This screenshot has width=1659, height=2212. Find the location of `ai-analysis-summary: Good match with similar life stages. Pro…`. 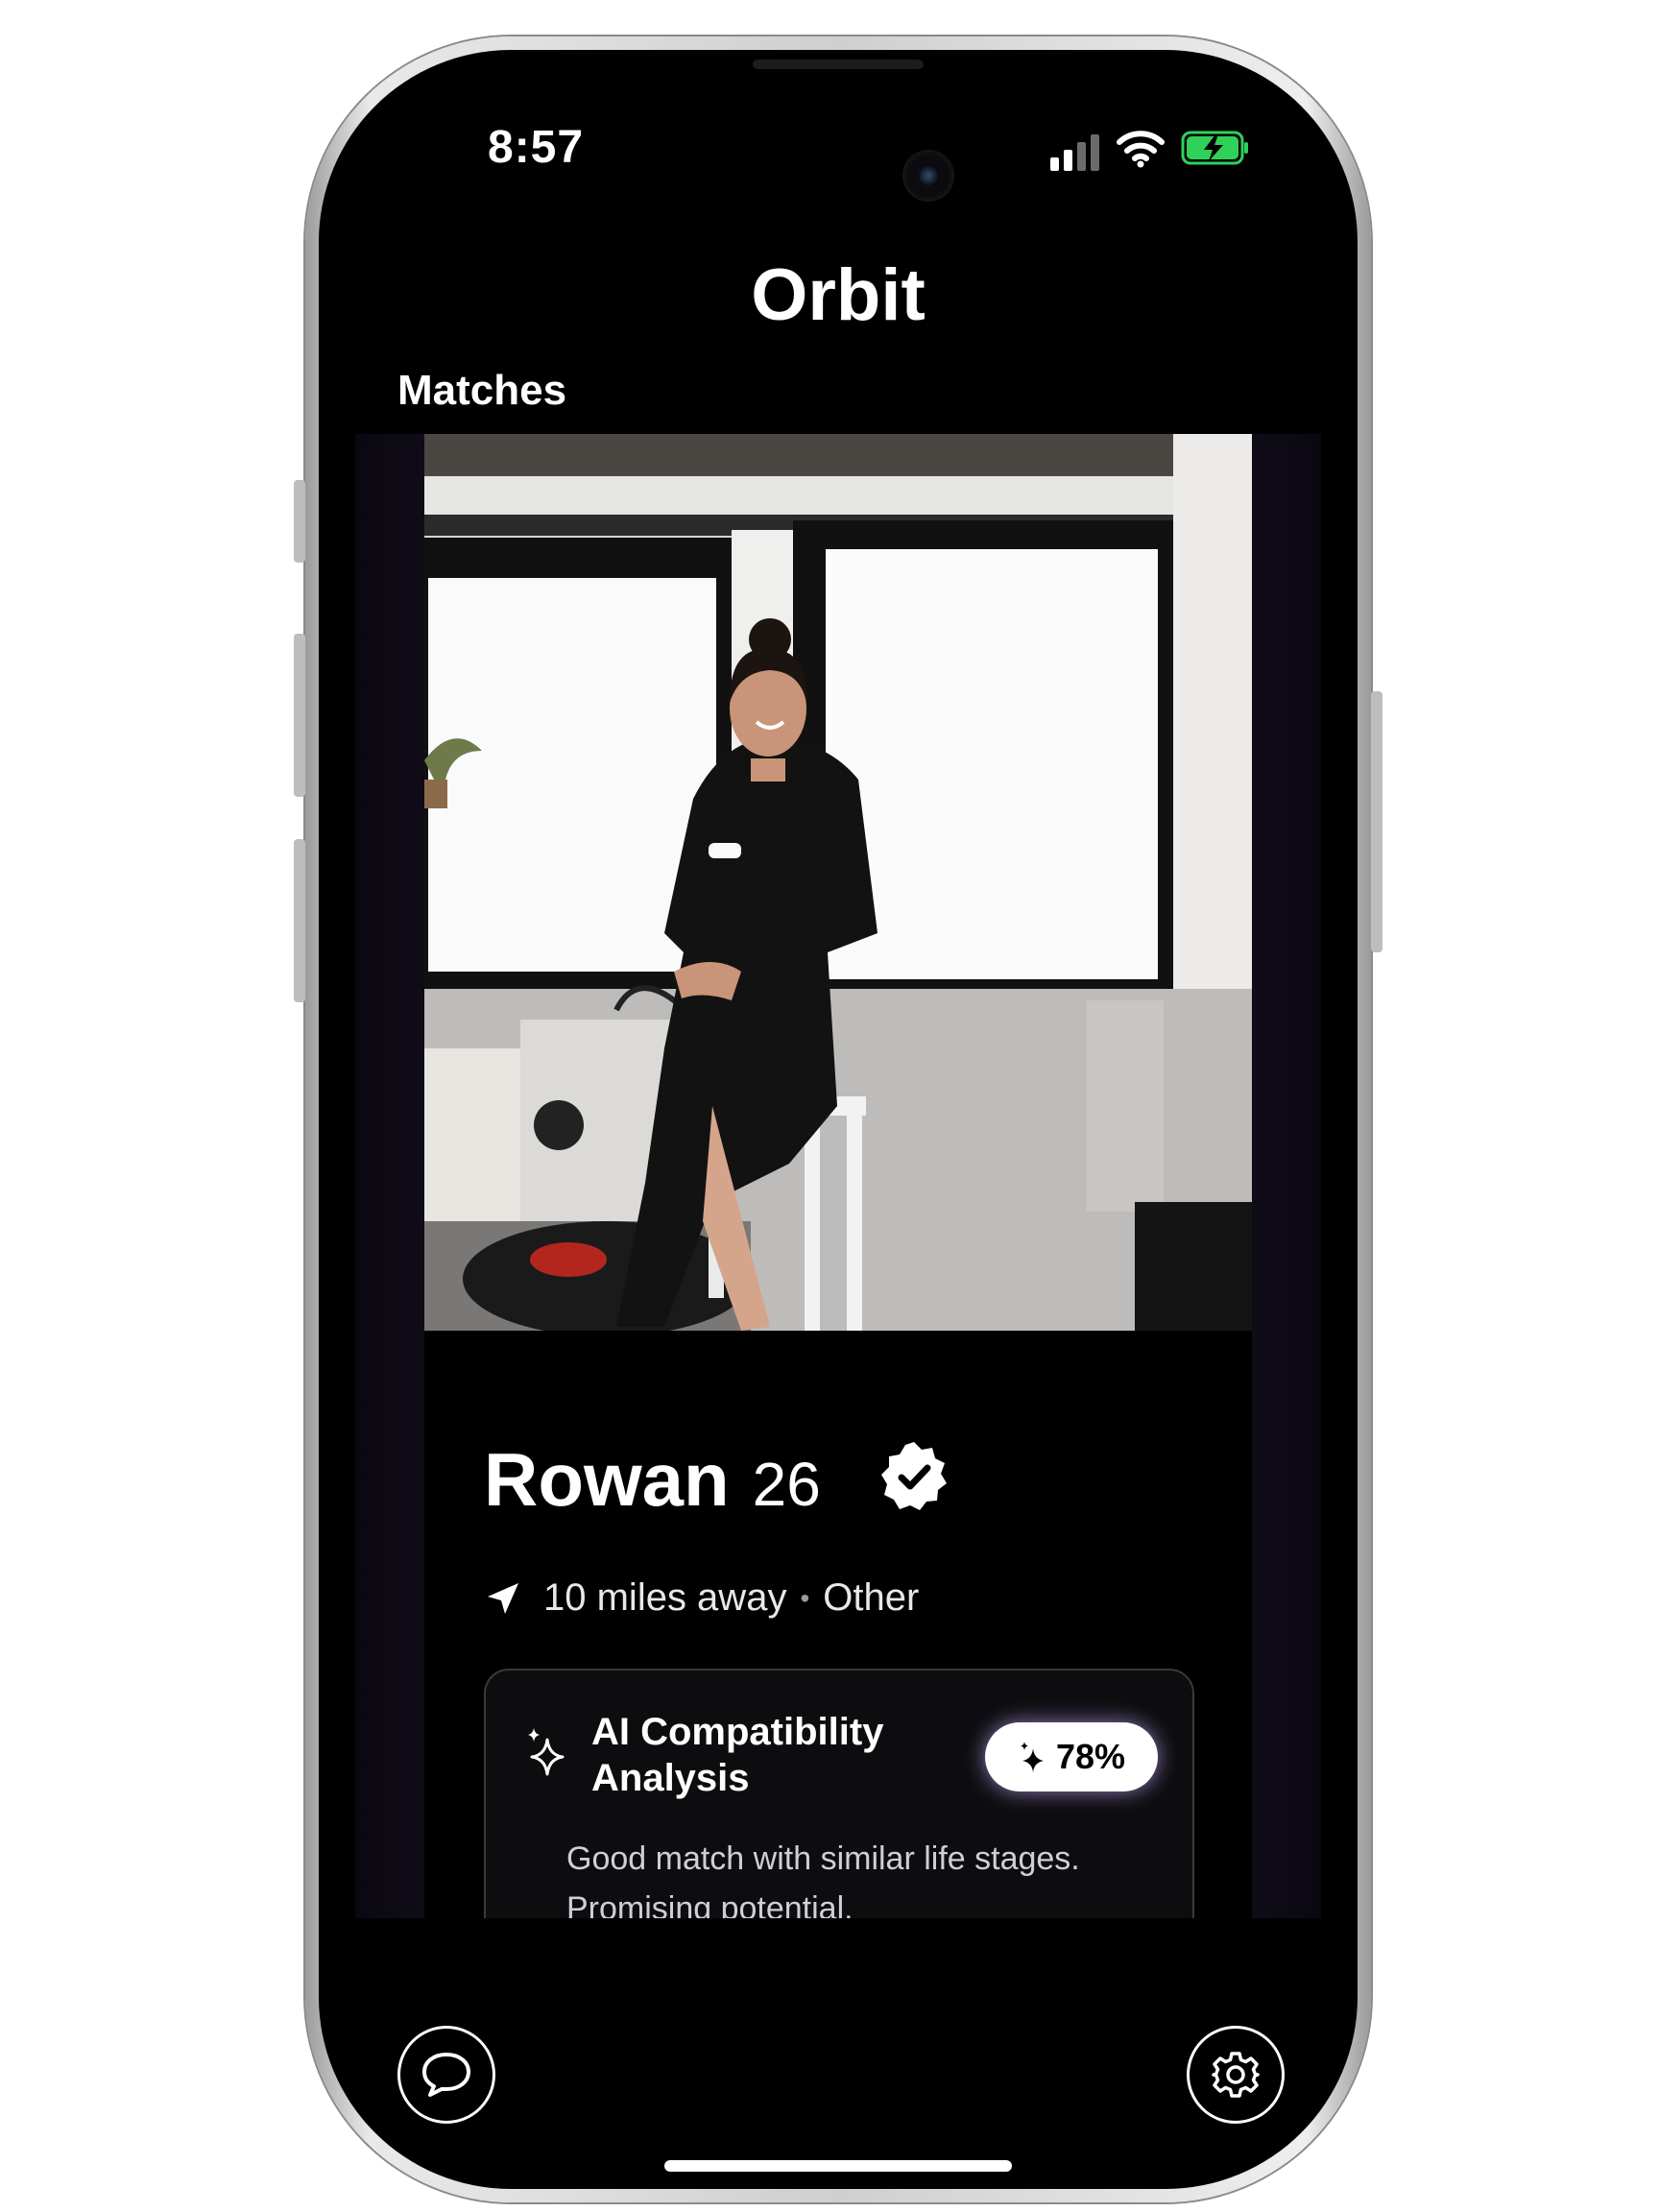

ai-analysis-summary: Good match with similar life stages. Pro… is located at coordinates (823, 1879).